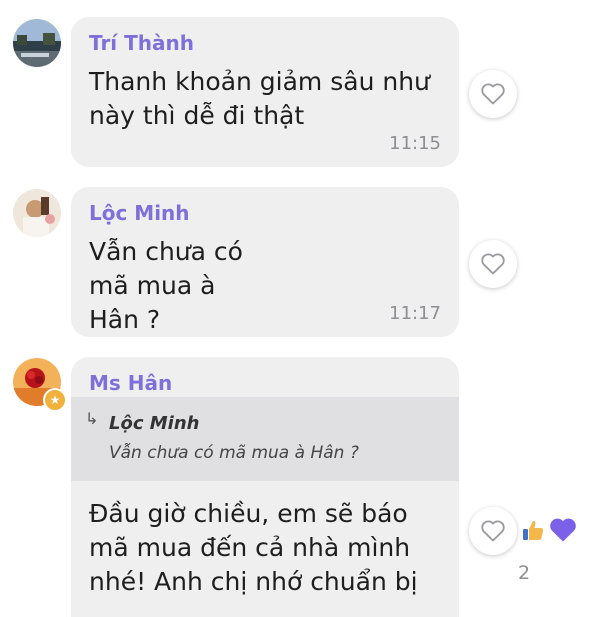 The width and height of the screenshot is (600, 617). What do you see at coordinates (415, 143) in the screenshot?
I see `message-time: 11:15` at bounding box center [415, 143].